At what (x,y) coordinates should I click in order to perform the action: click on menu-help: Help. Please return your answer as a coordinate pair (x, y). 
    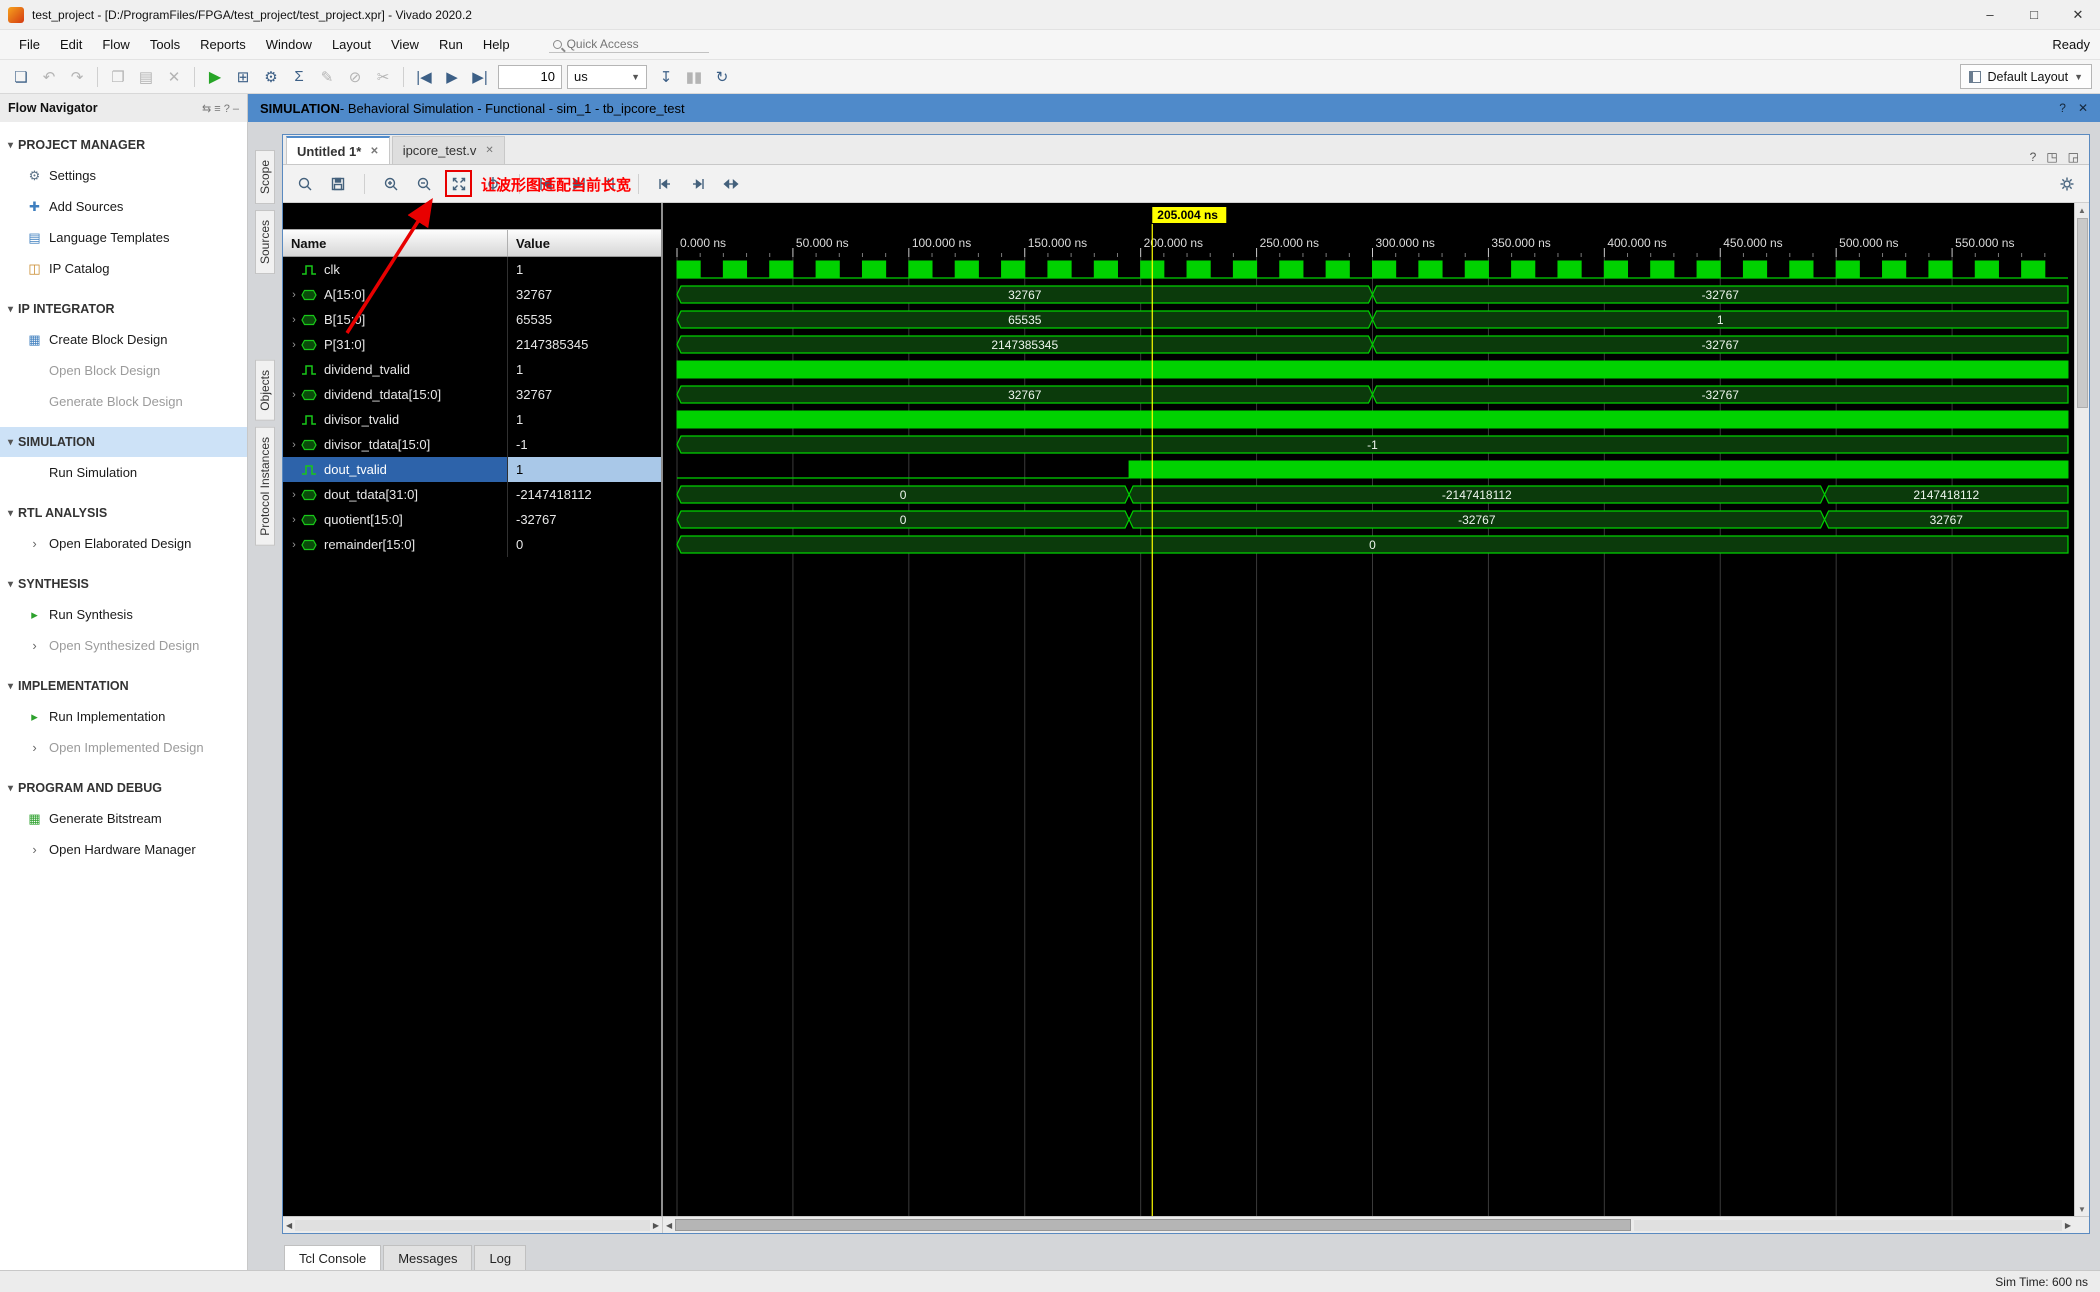
    Looking at the image, I should click on (496, 44).